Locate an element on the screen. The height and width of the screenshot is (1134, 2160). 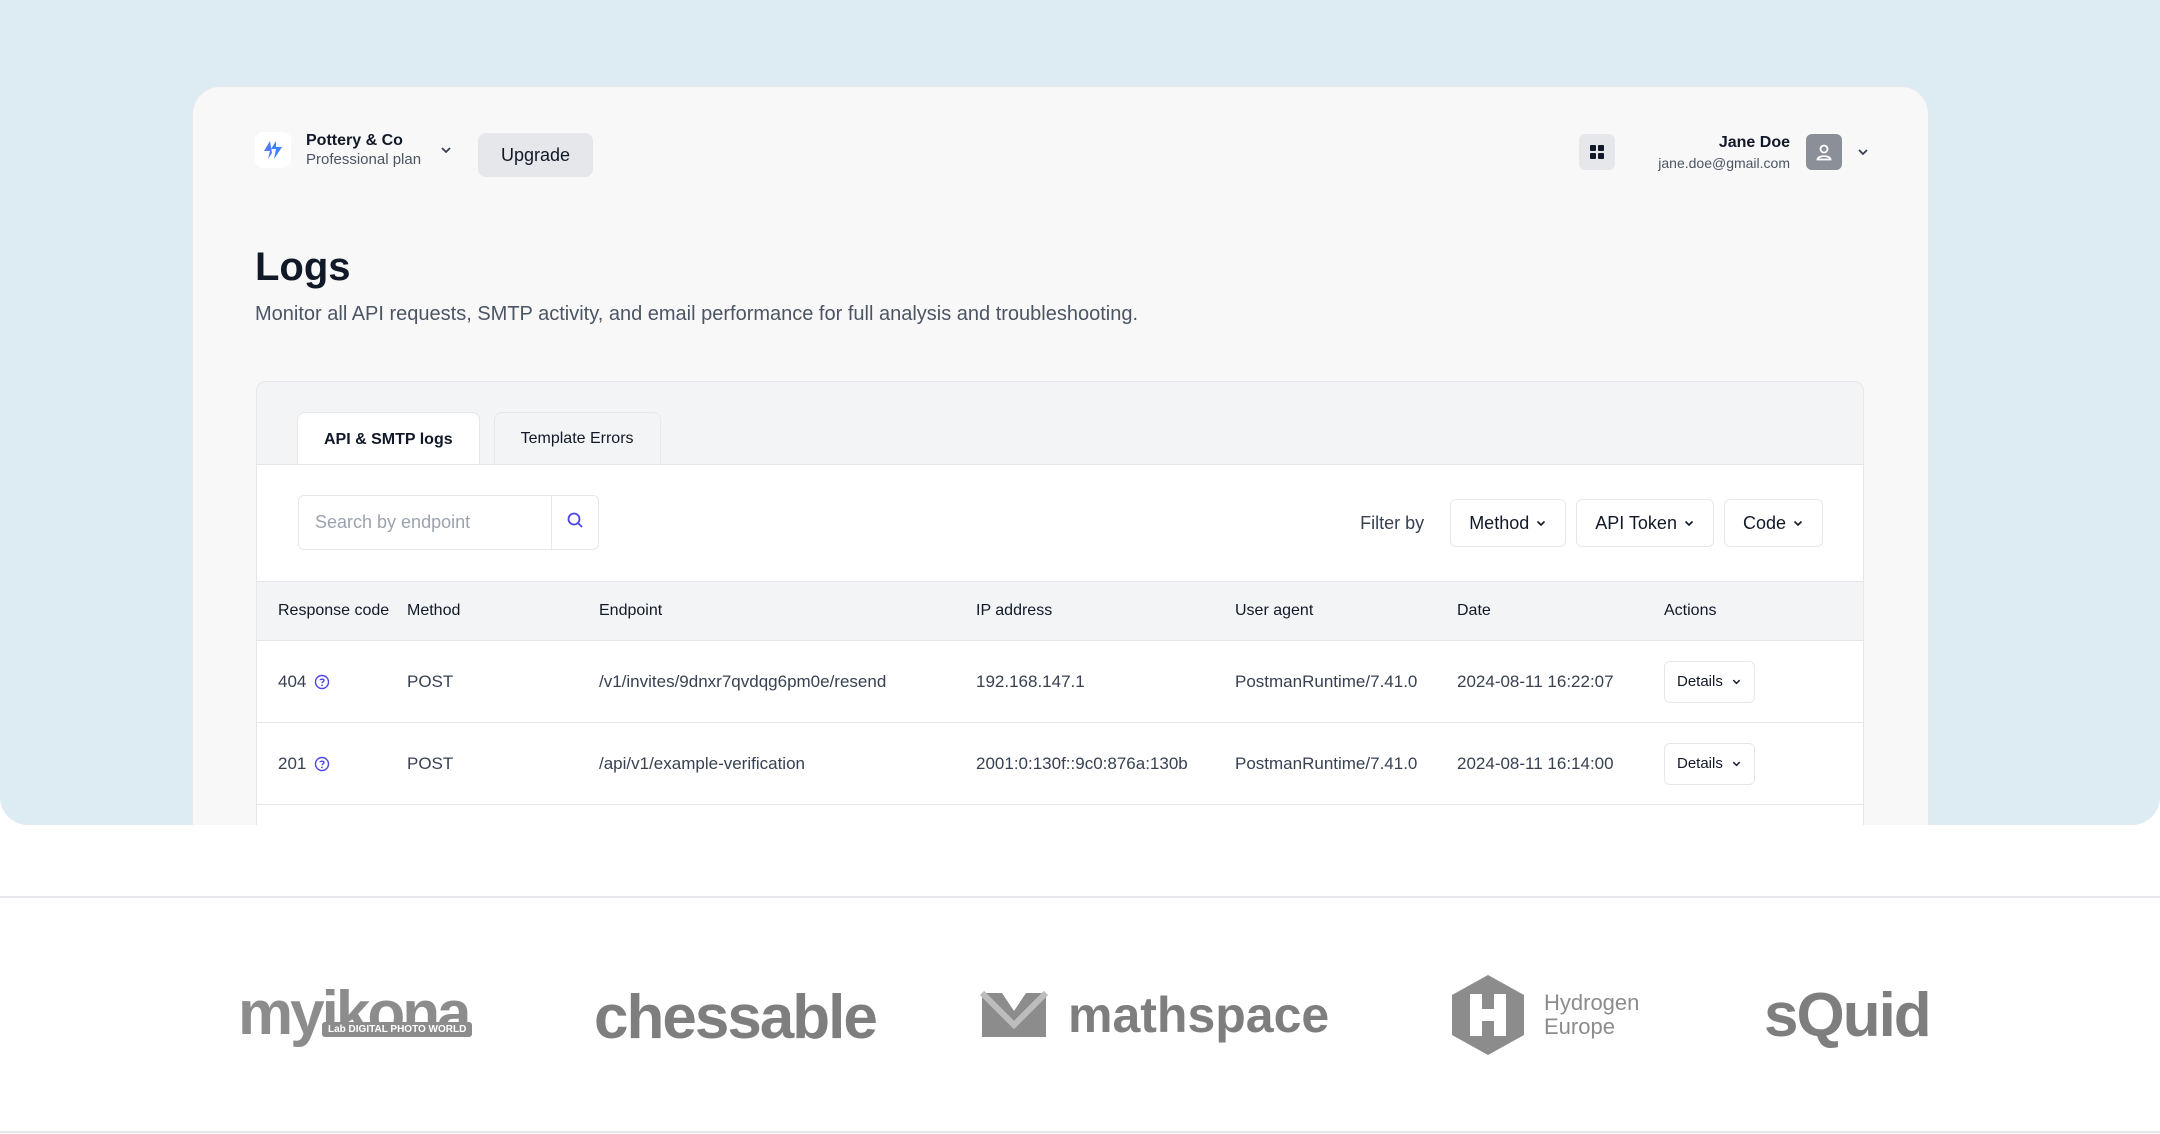
filter-code-dropdown: Code is located at coordinates (1773, 523).